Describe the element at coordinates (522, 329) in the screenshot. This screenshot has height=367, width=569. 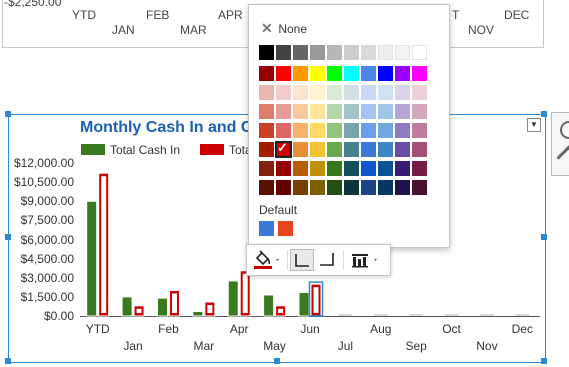
I see `x-tick-label: Dec` at that location.